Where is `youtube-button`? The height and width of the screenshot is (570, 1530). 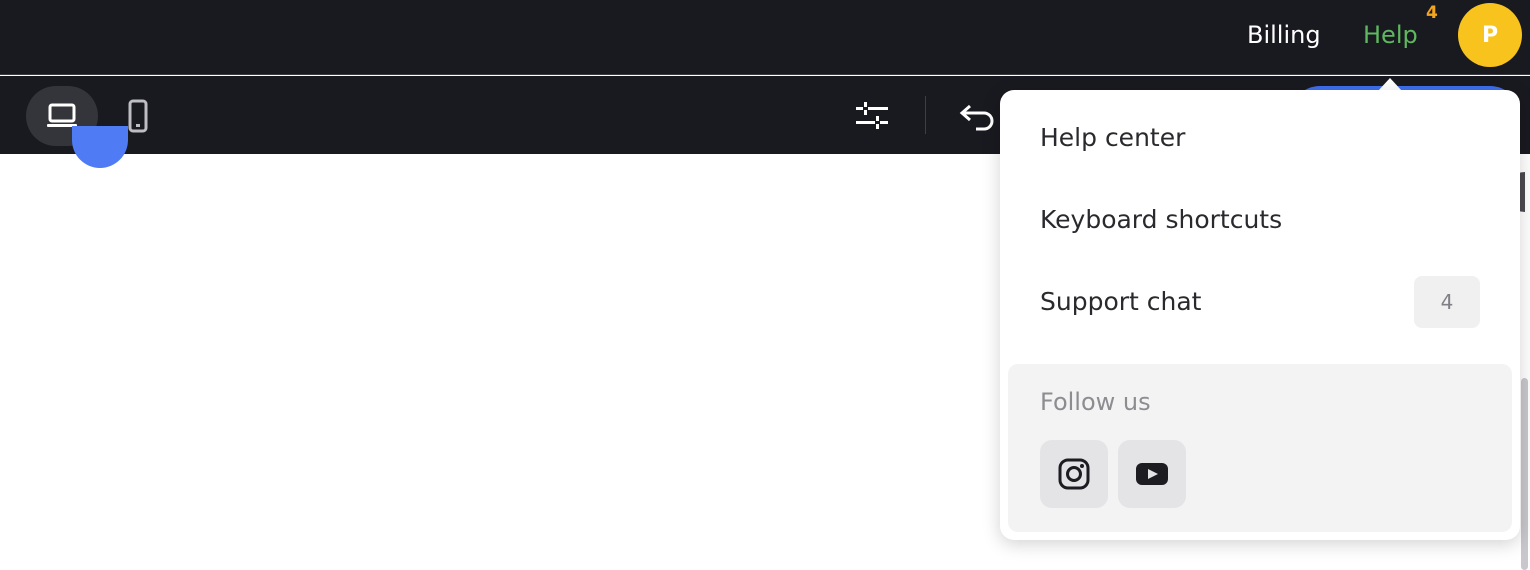 youtube-button is located at coordinates (1152, 474).